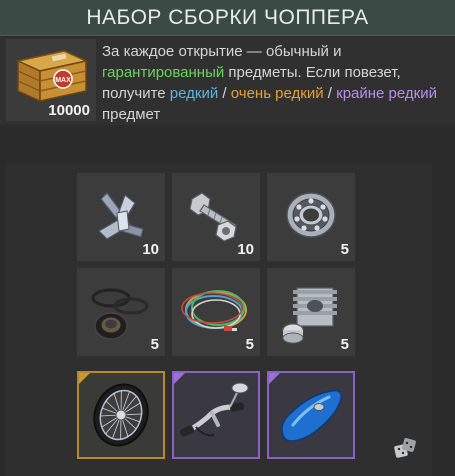 This screenshot has height=476, width=455. What do you see at coordinates (63, 80) in the screenshot?
I see `crate-label-art: MAX` at bounding box center [63, 80].